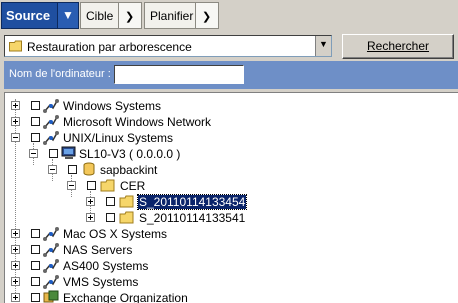 The image size is (458, 303). Describe the element at coordinates (129, 170) in the screenshot. I see `tree-node-label: sapbackint` at that location.